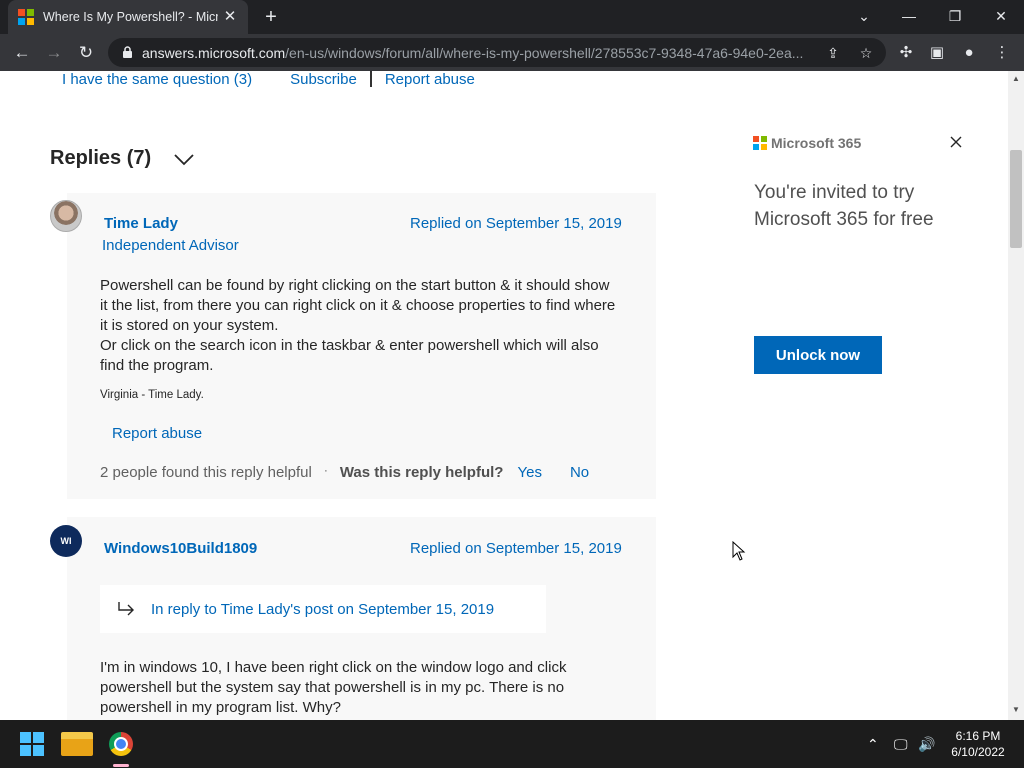 The height and width of the screenshot is (768, 1024). I want to click on scroll-down-arrow-icon: ▼, so click(1016, 710).